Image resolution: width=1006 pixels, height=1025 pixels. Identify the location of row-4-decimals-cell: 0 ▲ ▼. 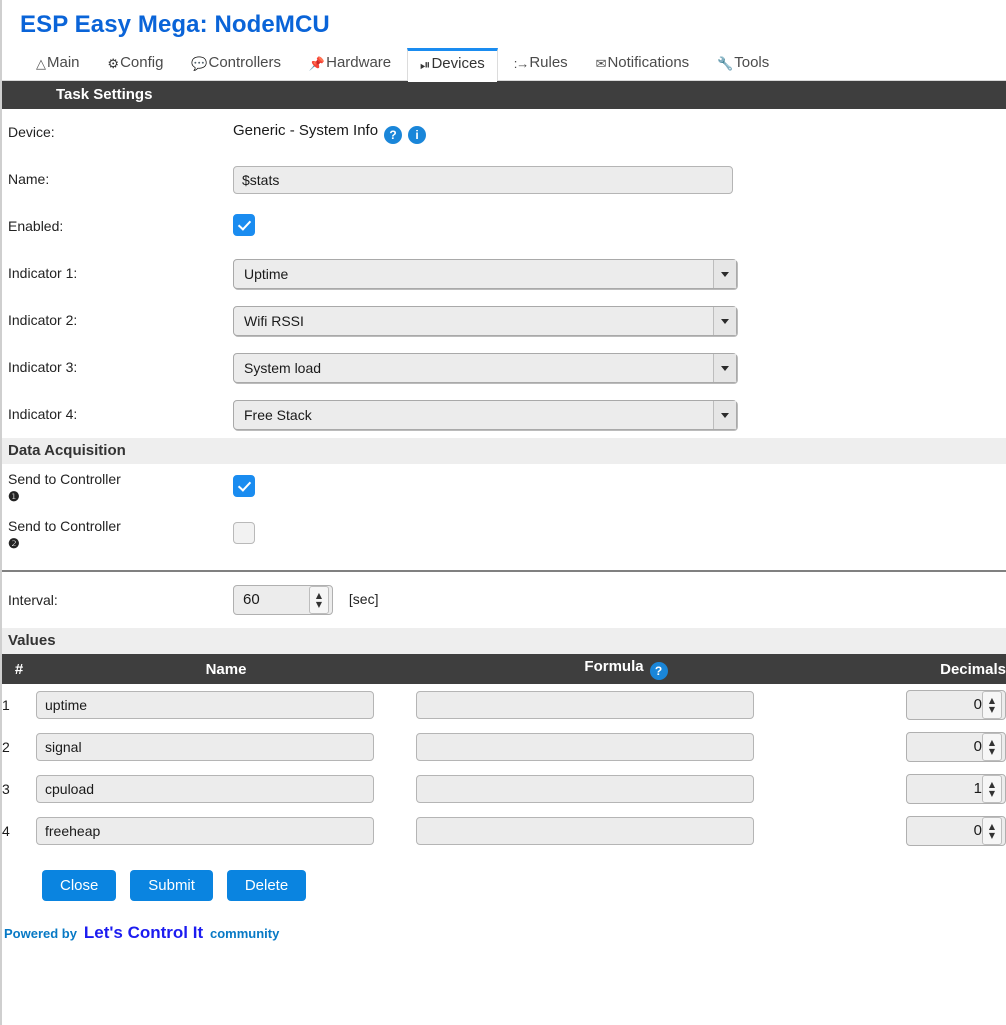
(921, 831).